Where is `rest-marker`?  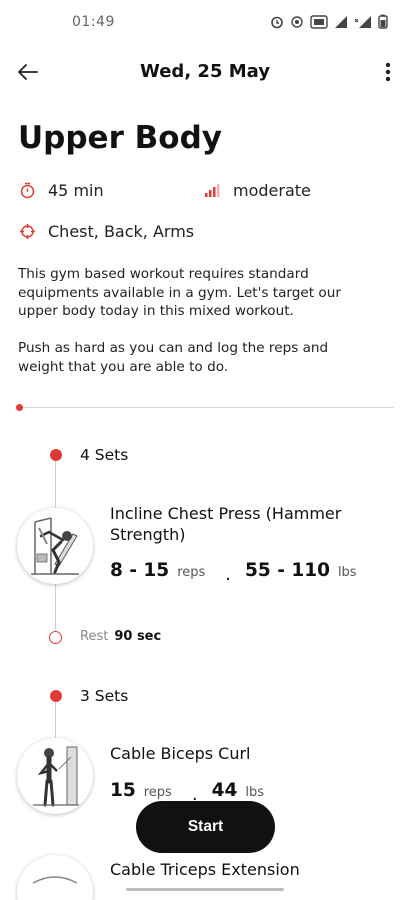
rest-marker is located at coordinates (55, 637).